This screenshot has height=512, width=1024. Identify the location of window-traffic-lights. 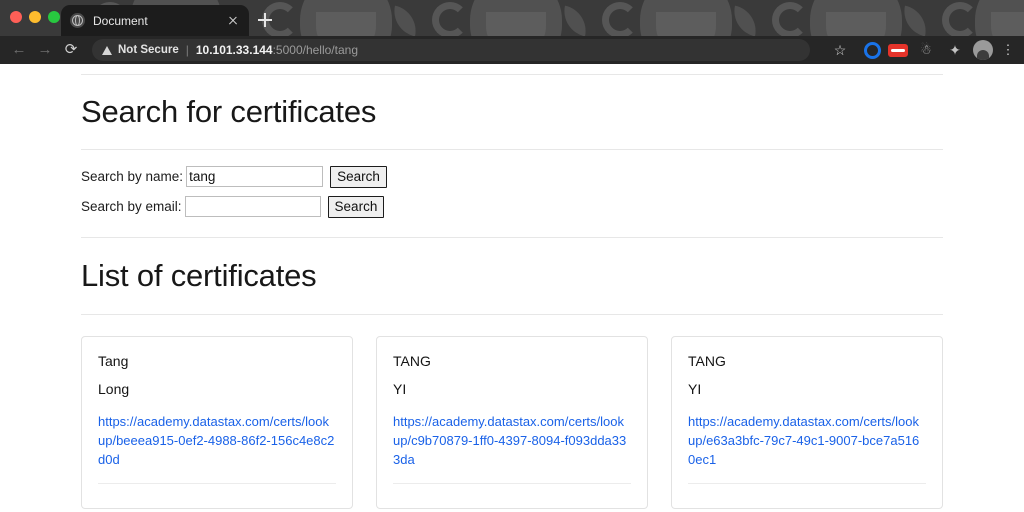
(35, 17).